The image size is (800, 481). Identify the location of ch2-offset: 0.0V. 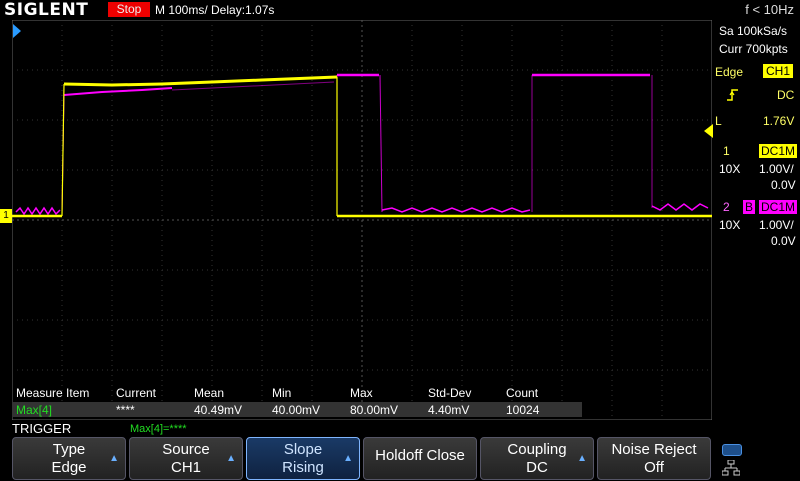
(783, 241).